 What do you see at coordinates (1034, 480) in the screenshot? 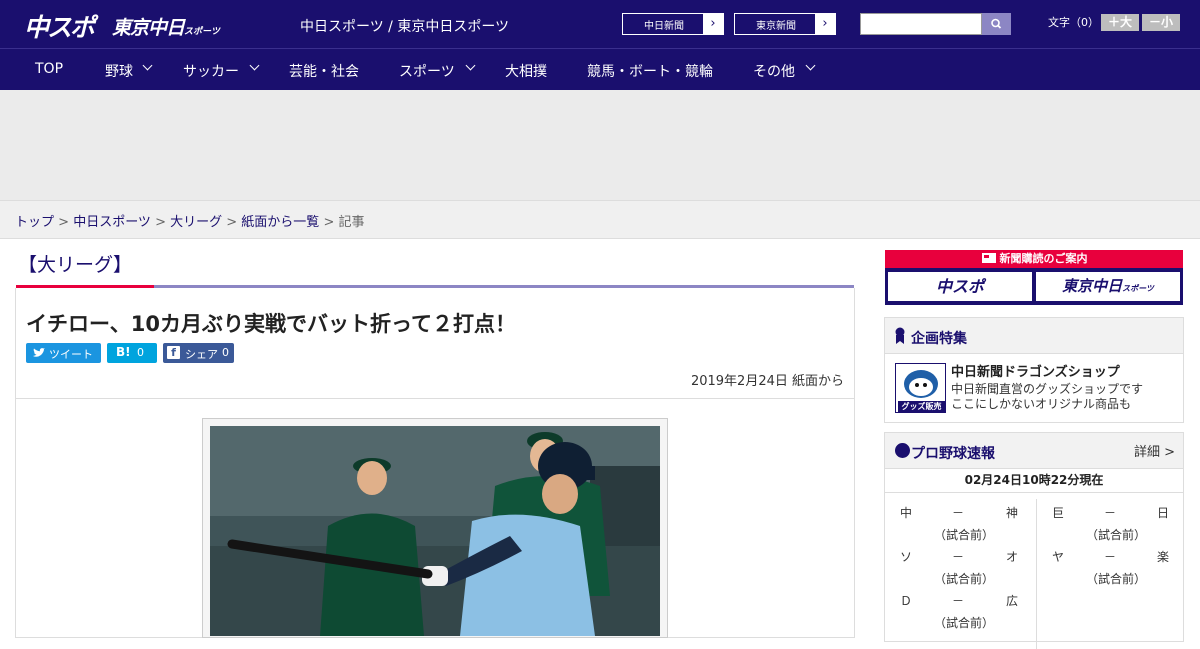
I see `scores-timestamp: 02月24日10時22分現在` at bounding box center [1034, 480].